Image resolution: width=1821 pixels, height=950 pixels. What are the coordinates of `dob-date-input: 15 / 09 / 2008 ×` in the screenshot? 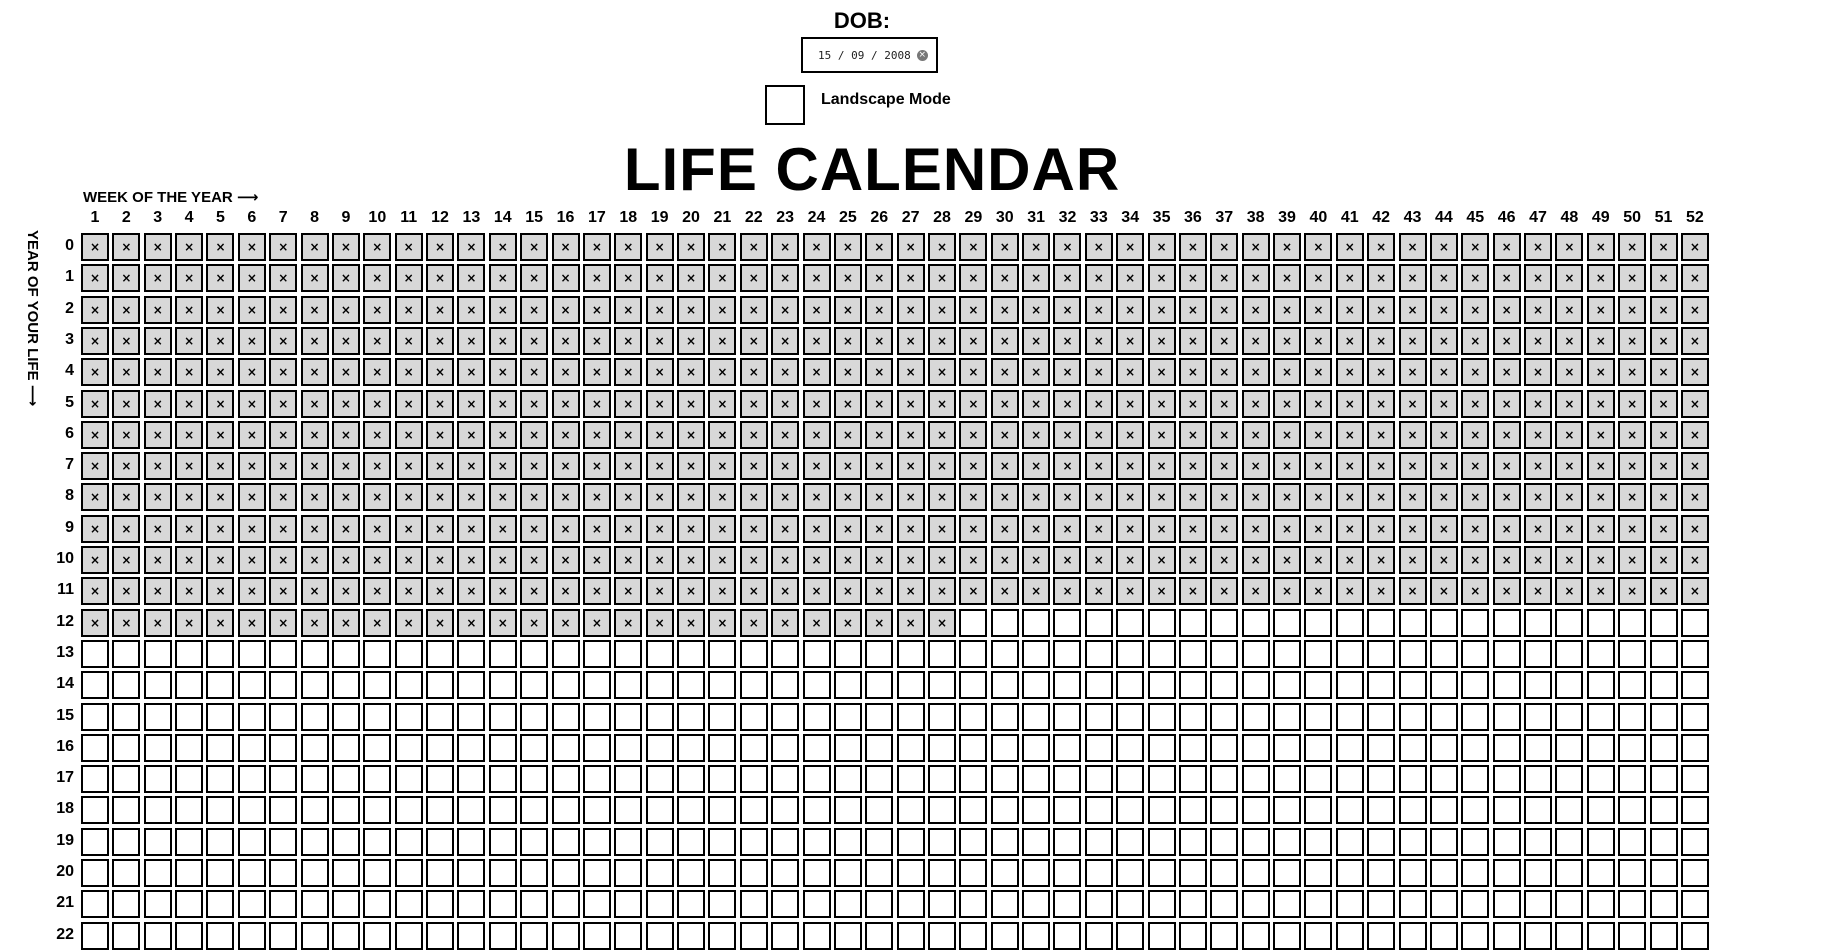 It's located at (869, 55).